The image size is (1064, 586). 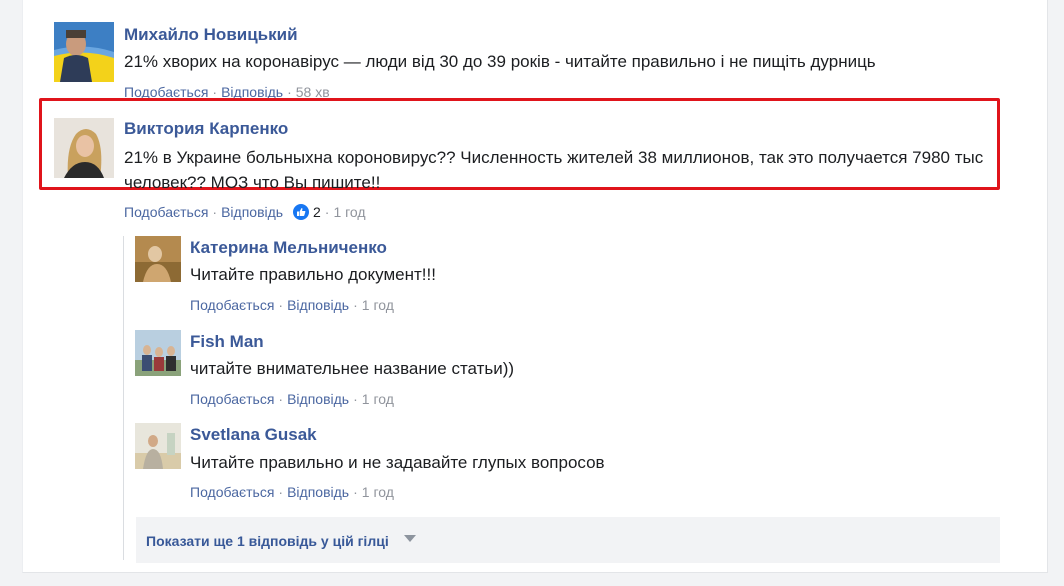 I want to click on reaction-count: 2, so click(x=316, y=212).